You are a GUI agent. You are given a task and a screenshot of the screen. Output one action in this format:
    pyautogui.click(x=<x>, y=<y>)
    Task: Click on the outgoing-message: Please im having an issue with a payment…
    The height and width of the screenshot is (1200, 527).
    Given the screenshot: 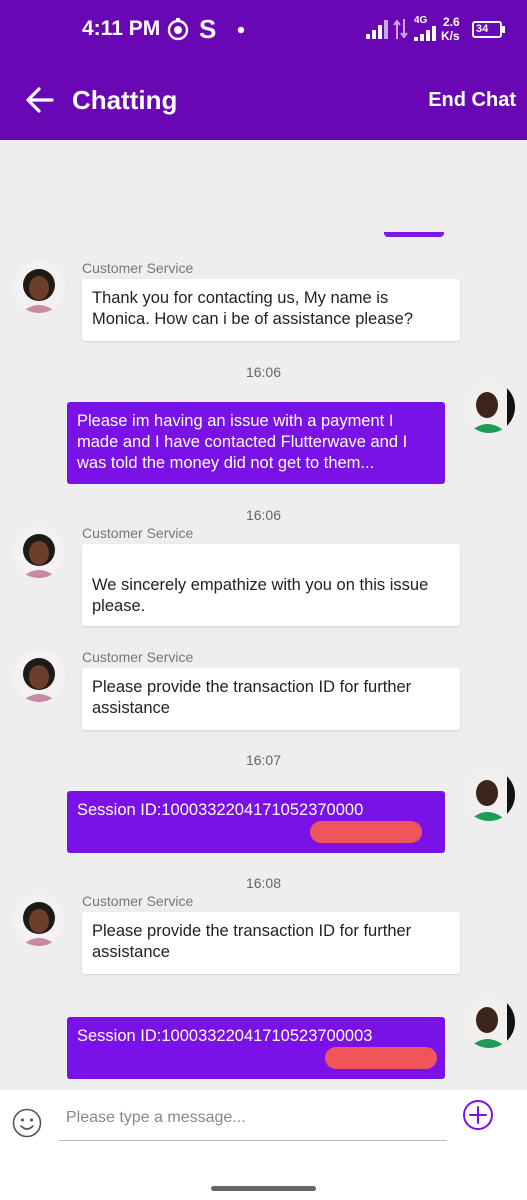 What is the action you would take?
    pyautogui.click(x=256, y=443)
    